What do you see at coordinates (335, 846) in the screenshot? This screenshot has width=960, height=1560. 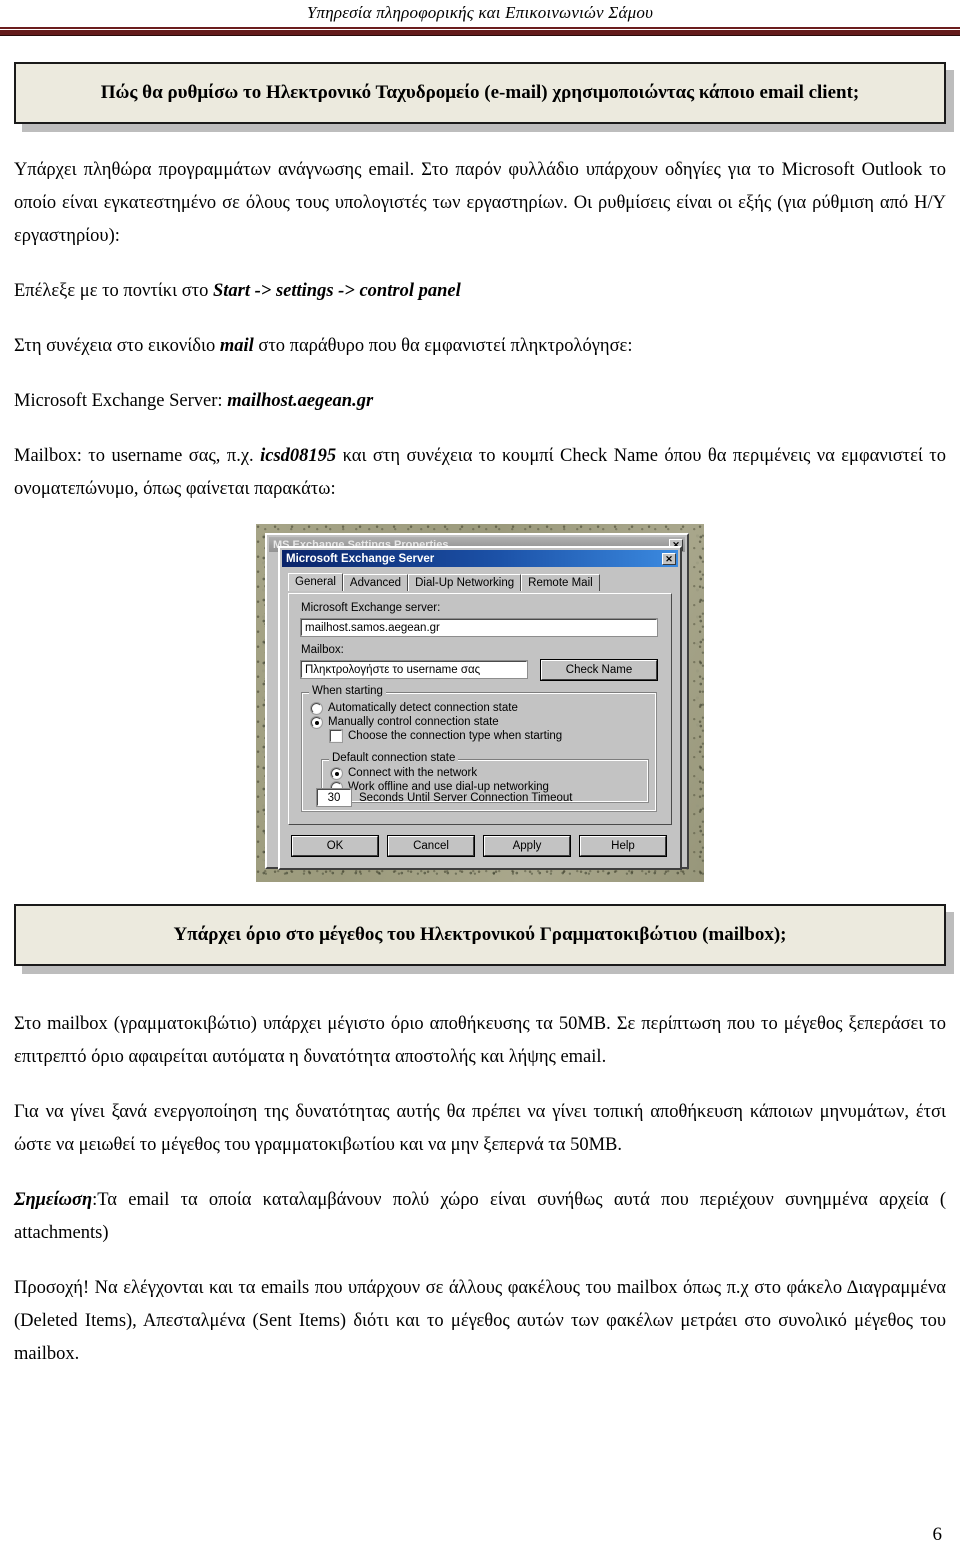 I see `ok-button: OK` at bounding box center [335, 846].